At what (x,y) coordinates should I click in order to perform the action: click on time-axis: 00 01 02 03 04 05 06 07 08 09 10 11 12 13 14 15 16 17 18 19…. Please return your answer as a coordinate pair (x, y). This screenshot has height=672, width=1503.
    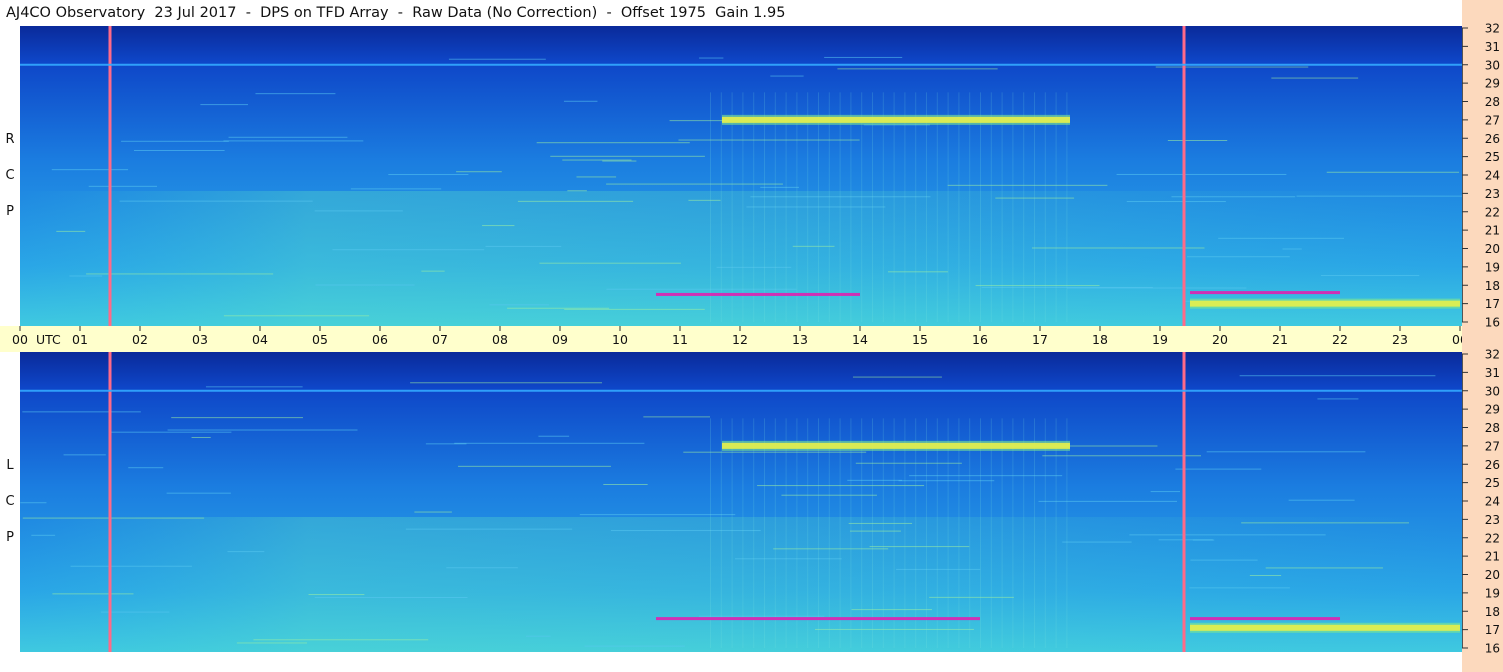
    Looking at the image, I should click on (731, 339).